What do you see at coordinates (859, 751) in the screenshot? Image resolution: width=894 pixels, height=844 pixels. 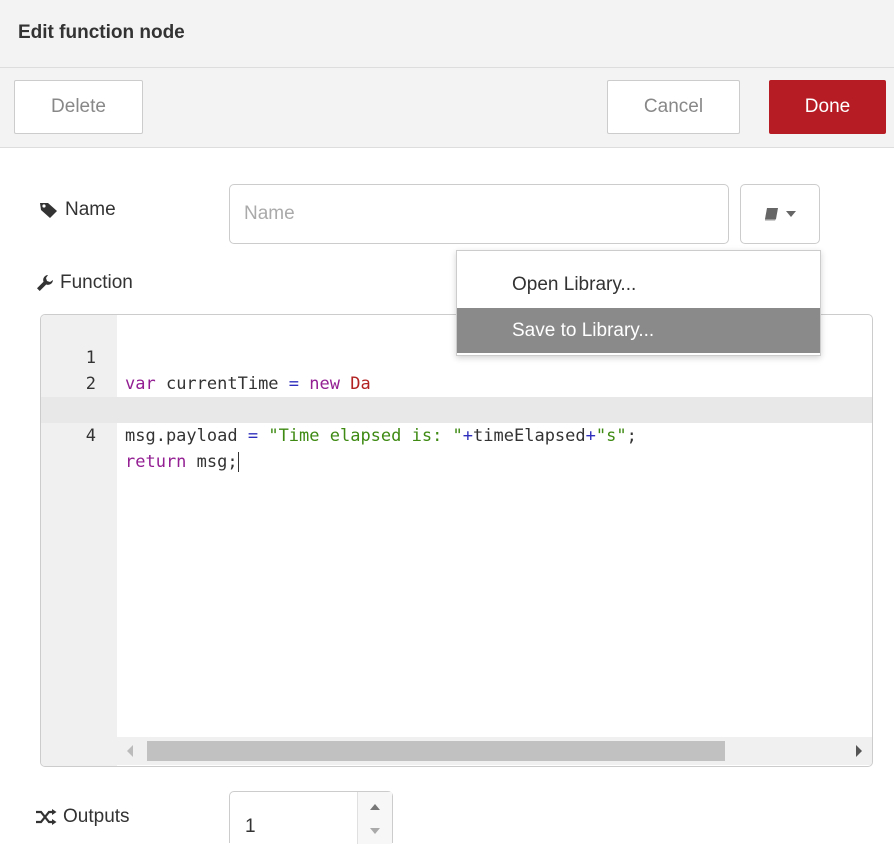 I see `scroll-right-icon` at bounding box center [859, 751].